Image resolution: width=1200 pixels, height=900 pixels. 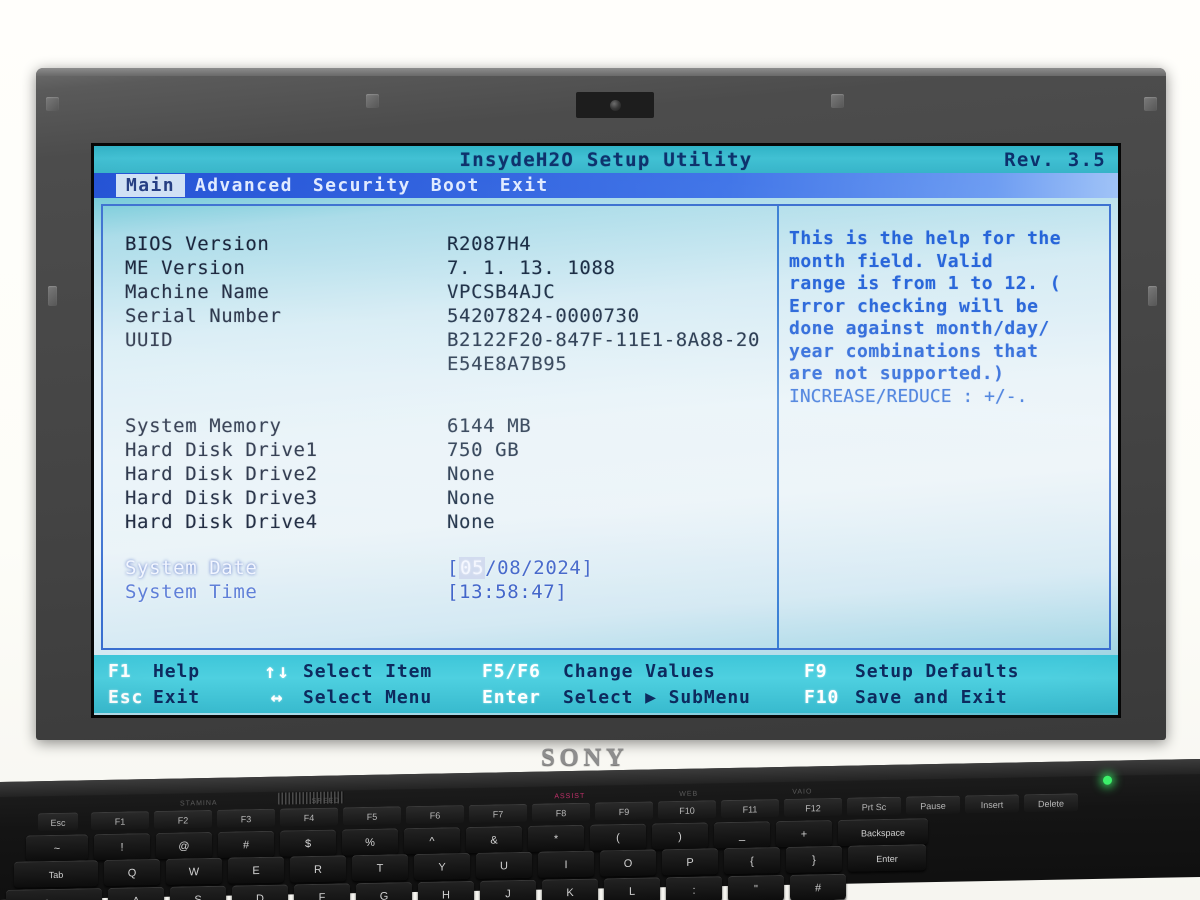 What do you see at coordinates (326, 800) in the screenshot?
I see `indicator-label-speed: SPEED` at bounding box center [326, 800].